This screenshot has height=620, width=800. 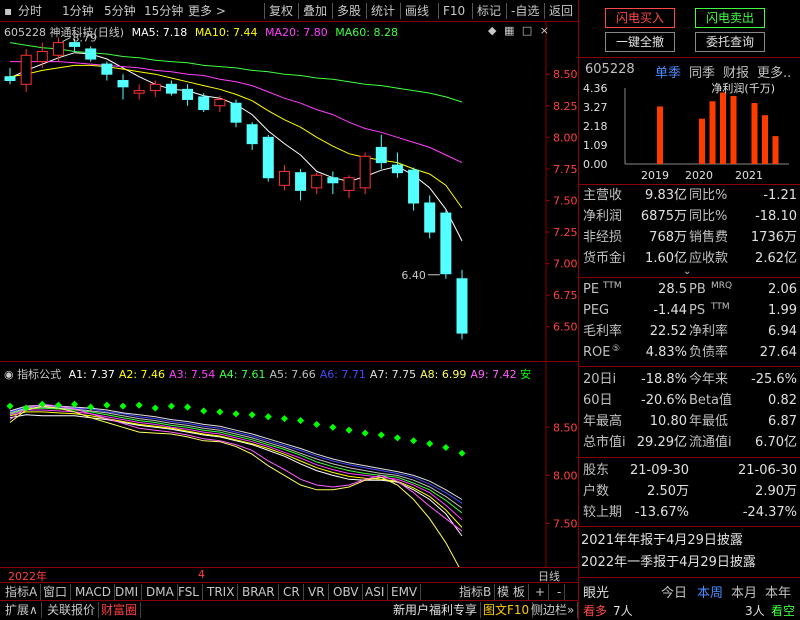 I want to click on tab-5min: 5分钟, so click(x=120, y=11).